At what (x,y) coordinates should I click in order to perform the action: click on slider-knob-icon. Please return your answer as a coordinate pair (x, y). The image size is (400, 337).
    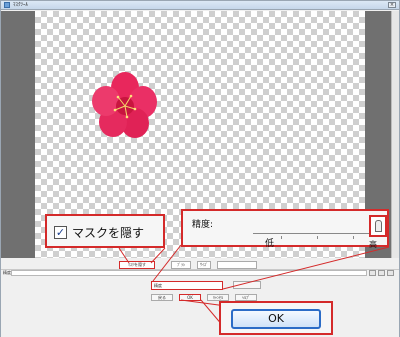
    Looking at the image, I should click on (378, 226).